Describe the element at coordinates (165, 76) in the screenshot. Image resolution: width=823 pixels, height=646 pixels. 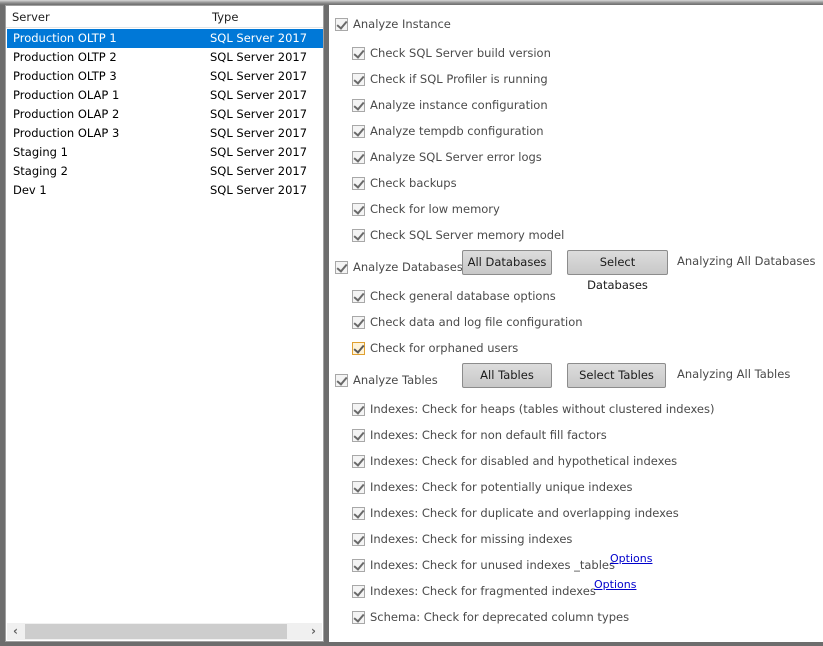
I see `server-row: Production OLTP 3 SQL Server 2017` at that location.